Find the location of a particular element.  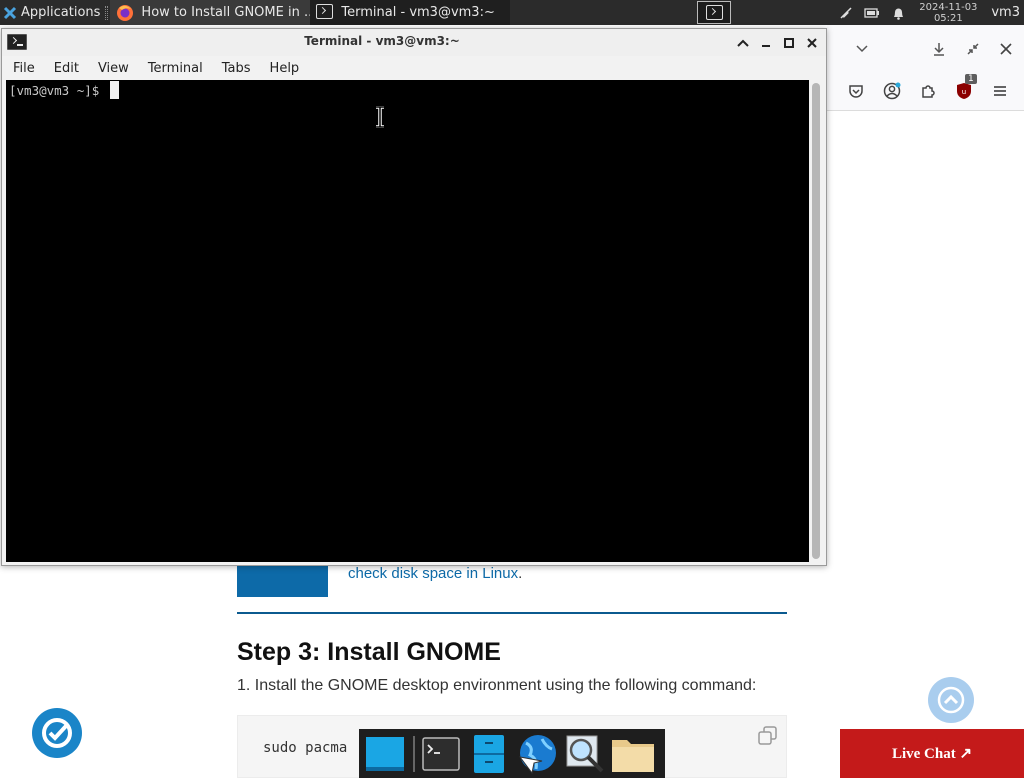

terminal-title: Terminal - vm3@vm3:~ is located at coordinates (382, 41).